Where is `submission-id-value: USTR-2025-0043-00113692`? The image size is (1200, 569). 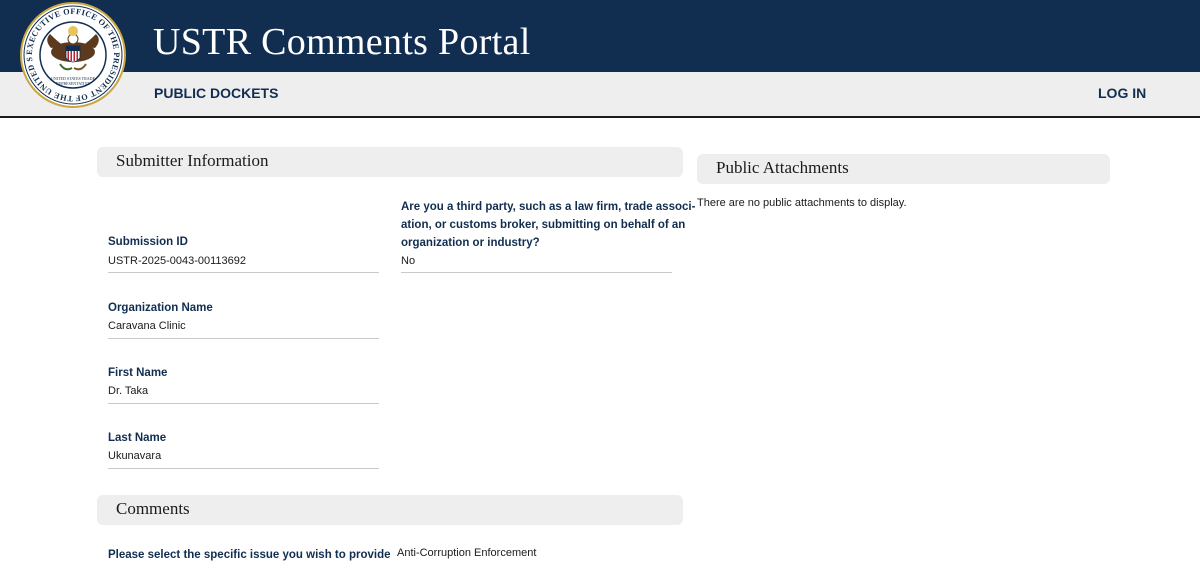
submission-id-value: USTR-2025-0043-00113692 is located at coordinates (177, 261).